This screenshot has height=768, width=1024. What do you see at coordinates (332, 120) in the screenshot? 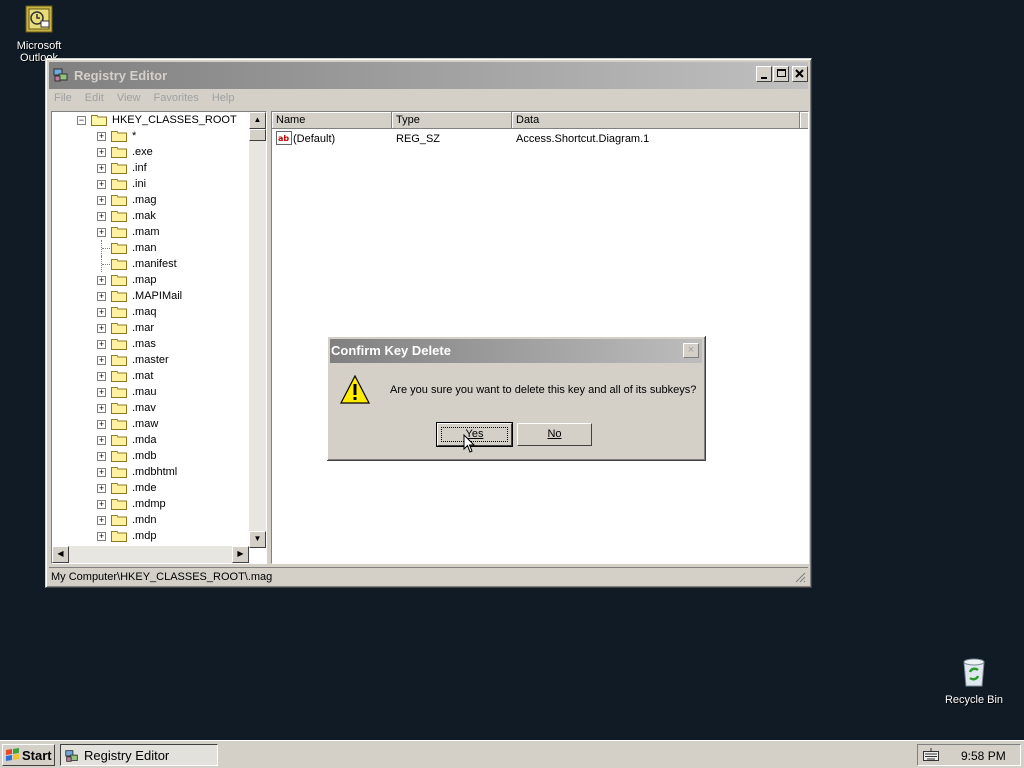
I see `column-header-name: Name` at bounding box center [332, 120].